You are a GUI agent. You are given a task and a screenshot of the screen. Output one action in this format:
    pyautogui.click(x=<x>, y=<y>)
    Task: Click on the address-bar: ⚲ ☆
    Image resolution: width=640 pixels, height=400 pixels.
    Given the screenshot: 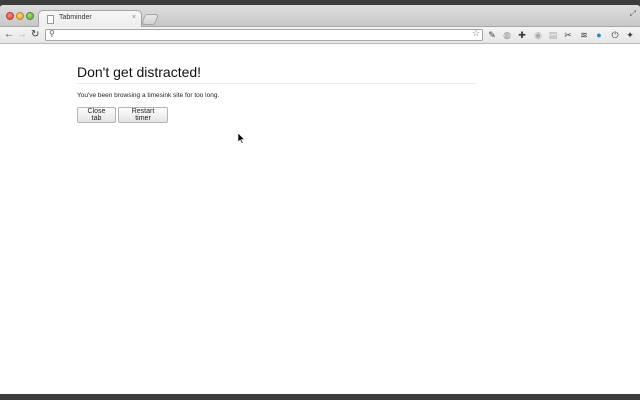 What is the action you would take?
    pyautogui.click(x=264, y=34)
    